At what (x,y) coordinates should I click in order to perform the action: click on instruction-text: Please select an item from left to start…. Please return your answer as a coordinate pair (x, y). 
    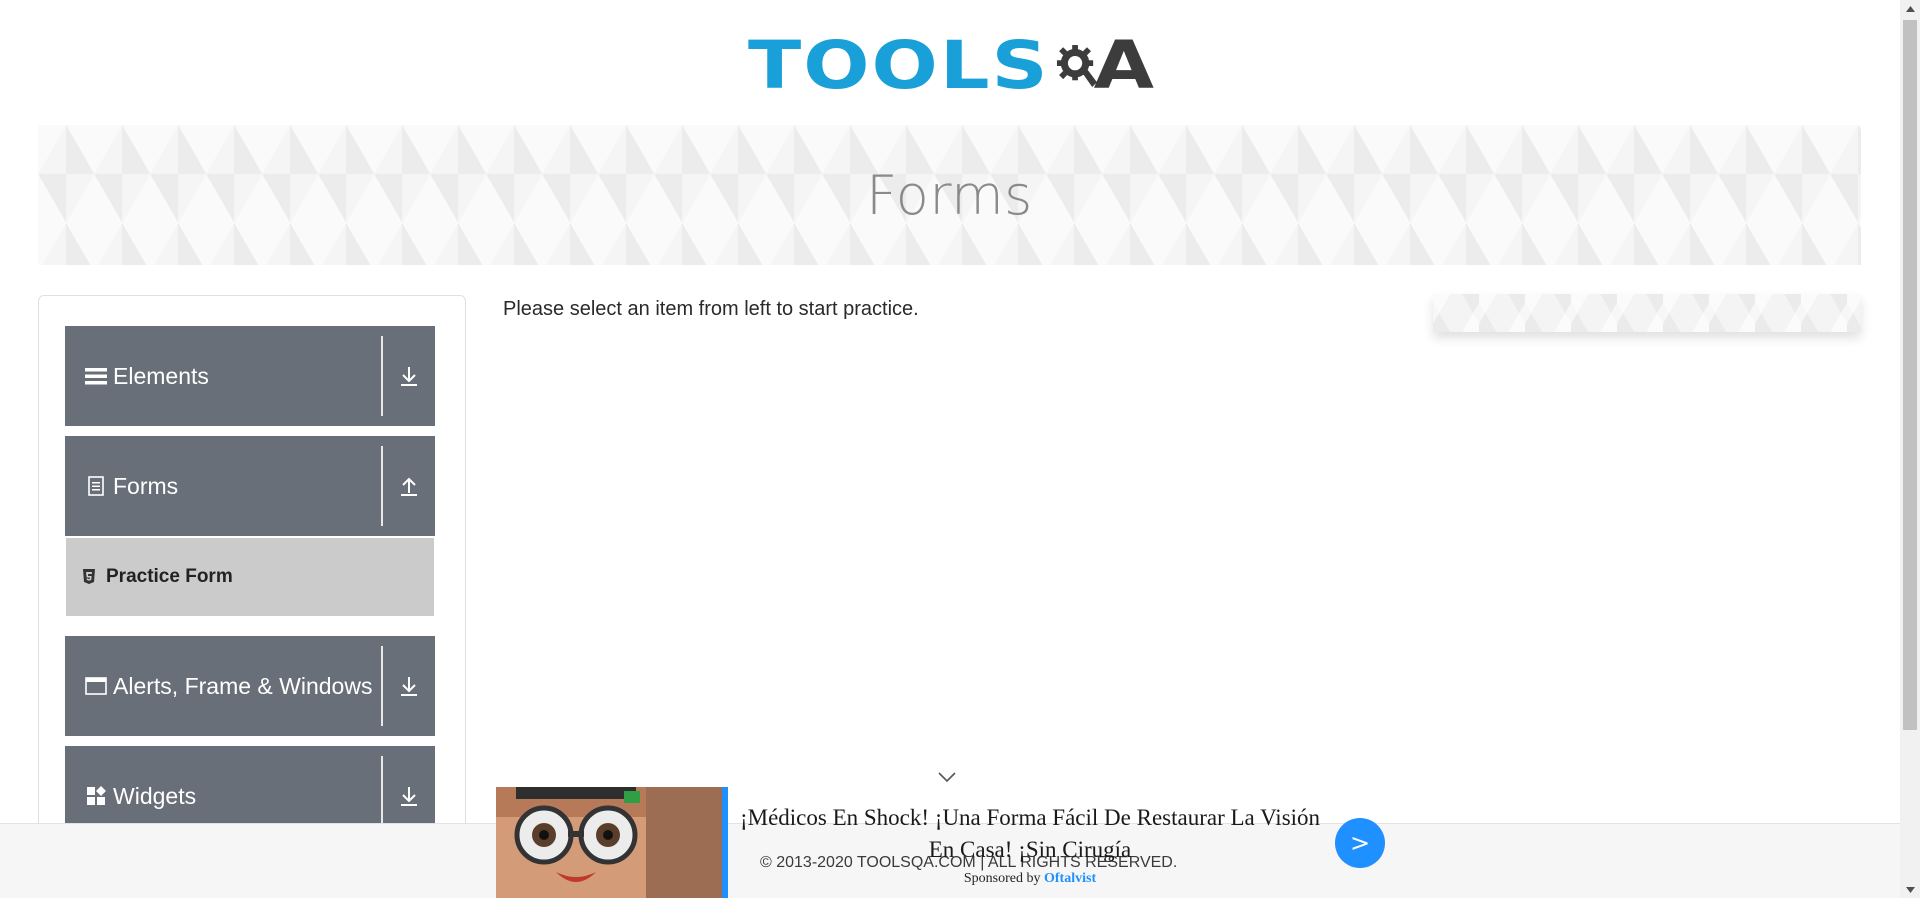
    Looking at the image, I should click on (711, 309).